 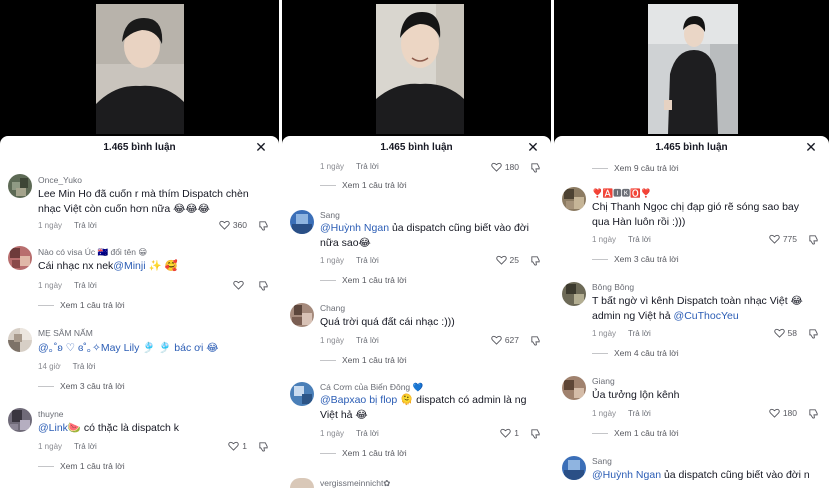 I want to click on like-button: 627, so click(x=505, y=340).